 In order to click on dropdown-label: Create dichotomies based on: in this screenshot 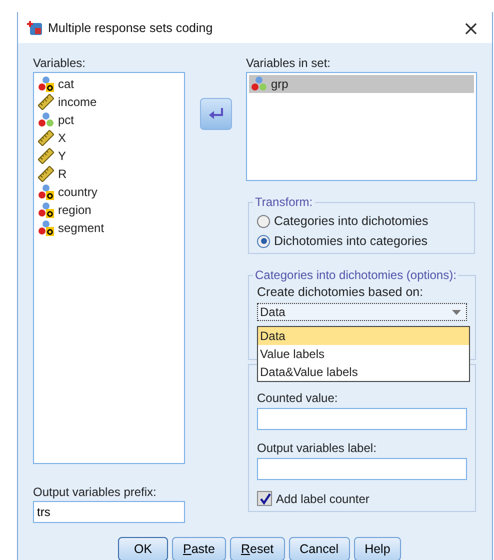, I will do `click(340, 292)`.